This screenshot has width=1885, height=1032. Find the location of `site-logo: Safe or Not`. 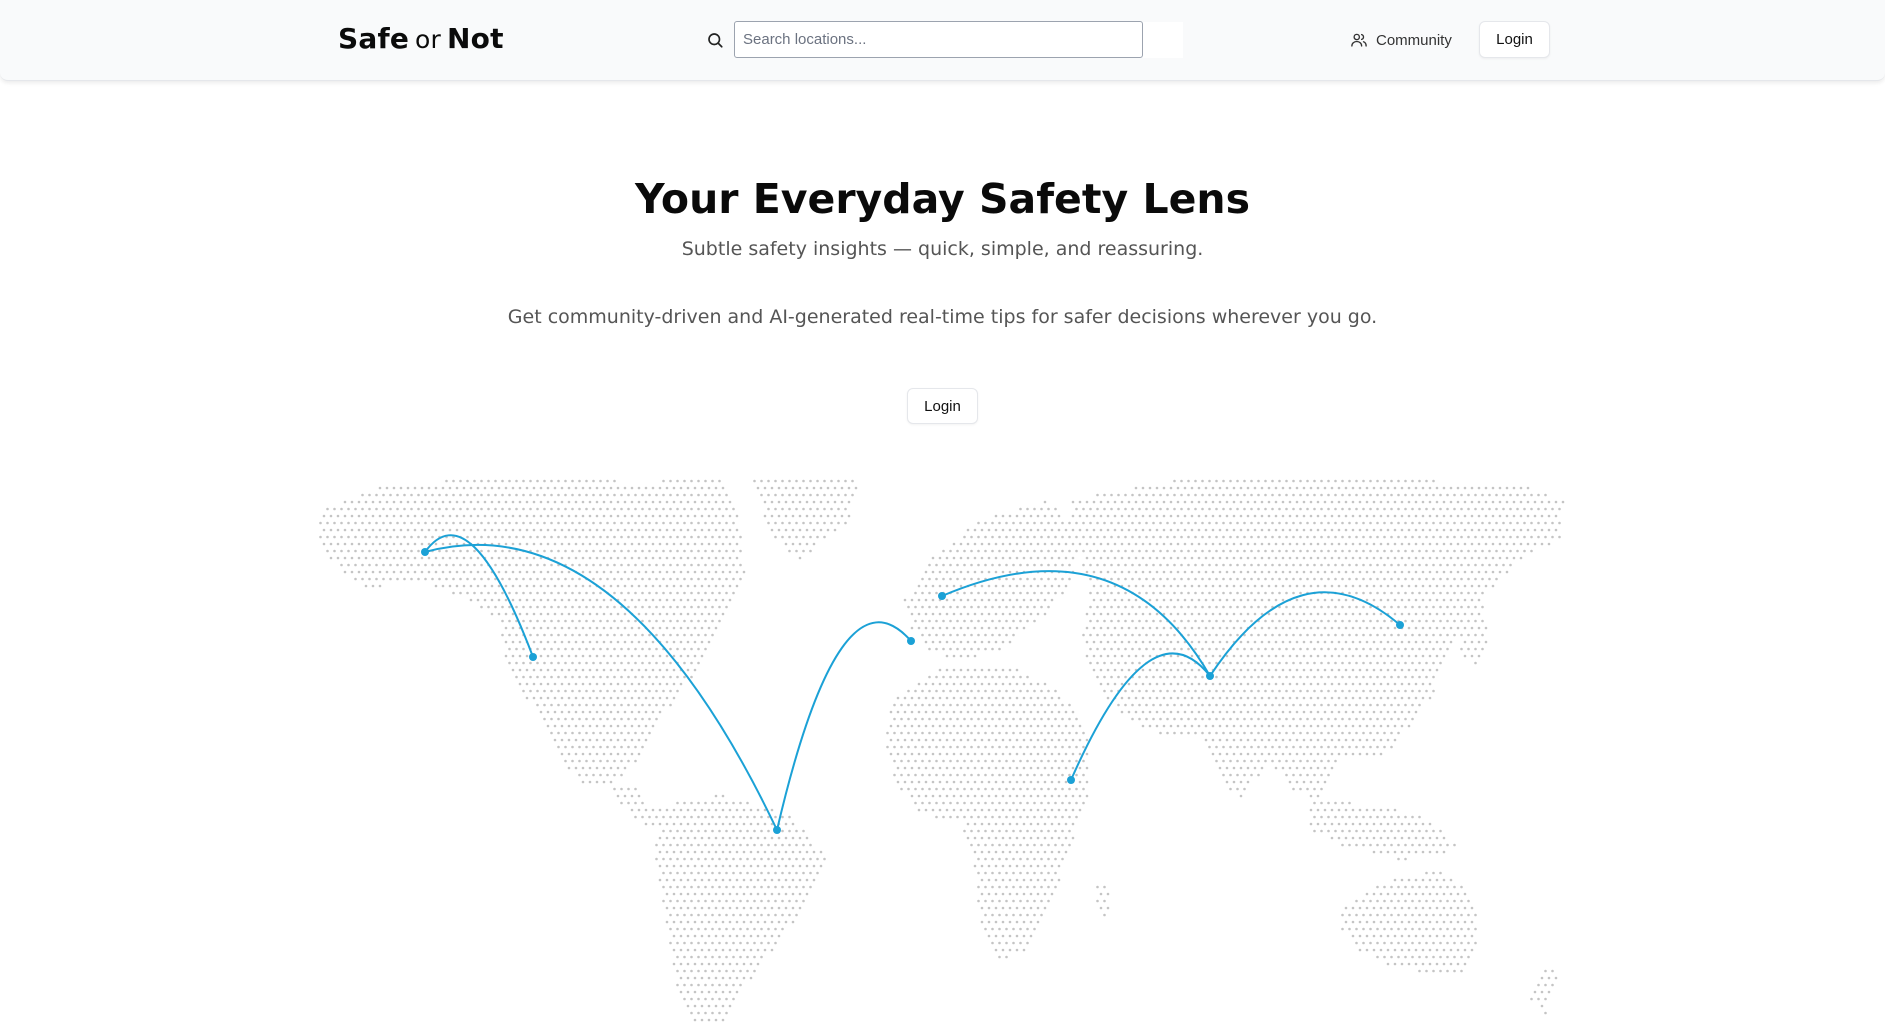

site-logo: Safe or Not is located at coordinates (421, 38).